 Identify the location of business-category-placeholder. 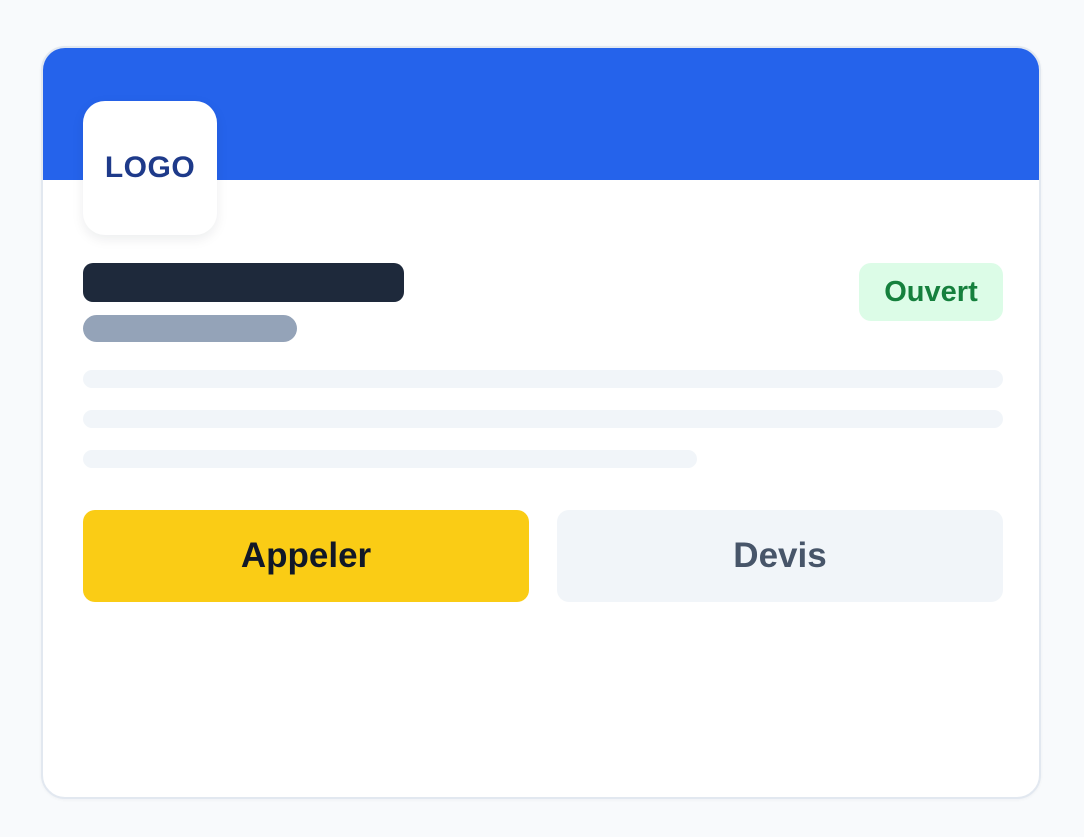
(190, 328).